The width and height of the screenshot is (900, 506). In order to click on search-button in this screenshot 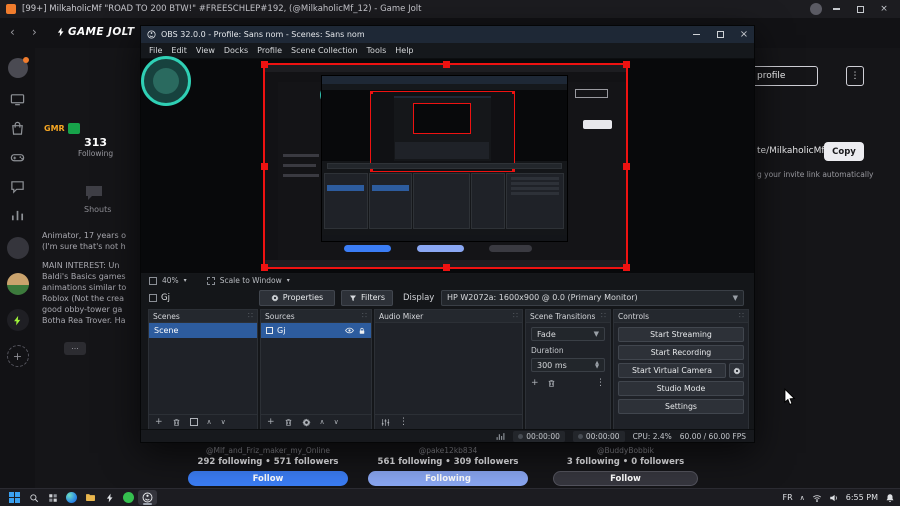, I will do `click(33, 497)`.